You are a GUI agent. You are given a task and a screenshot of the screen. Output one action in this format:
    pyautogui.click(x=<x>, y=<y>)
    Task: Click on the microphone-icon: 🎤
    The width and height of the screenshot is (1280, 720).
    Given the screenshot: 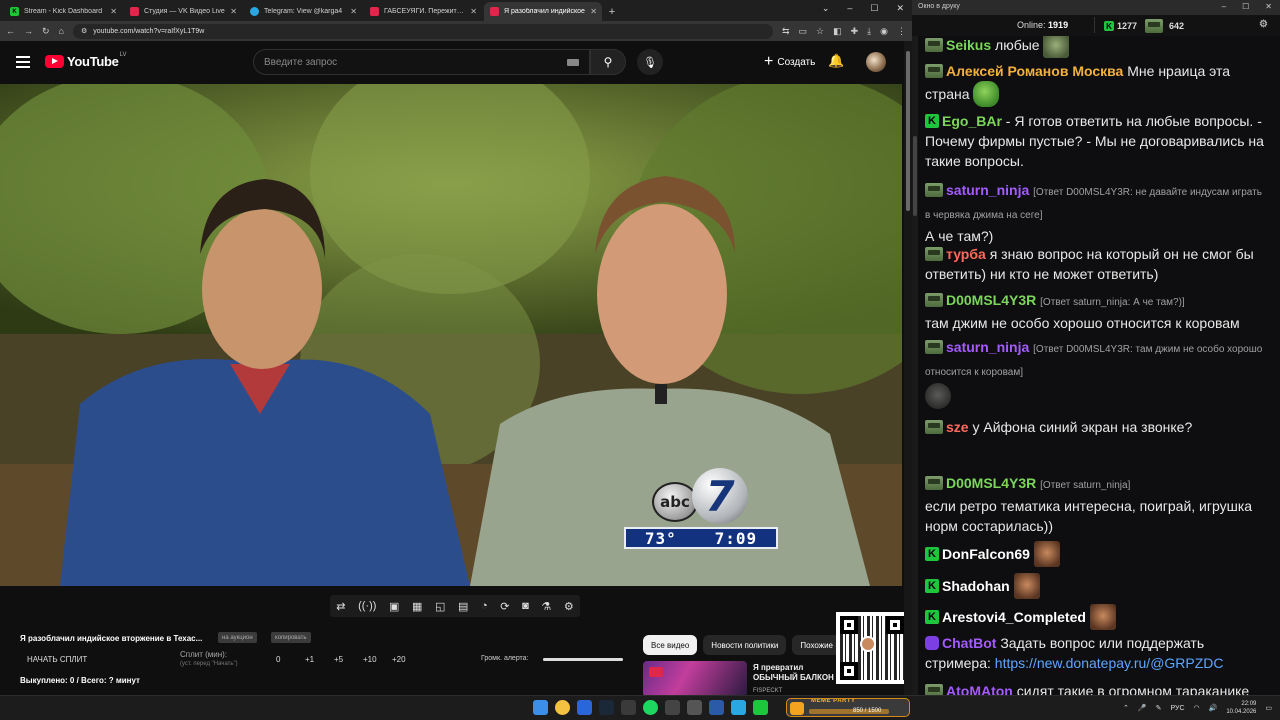 What is the action you would take?
    pyautogui.click(x=1142, y=708)
    